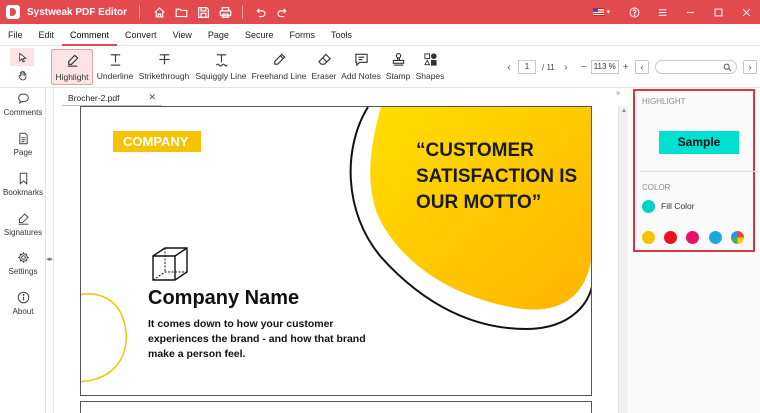  I want to click on squiggly-text-icon, so click(221, 60).